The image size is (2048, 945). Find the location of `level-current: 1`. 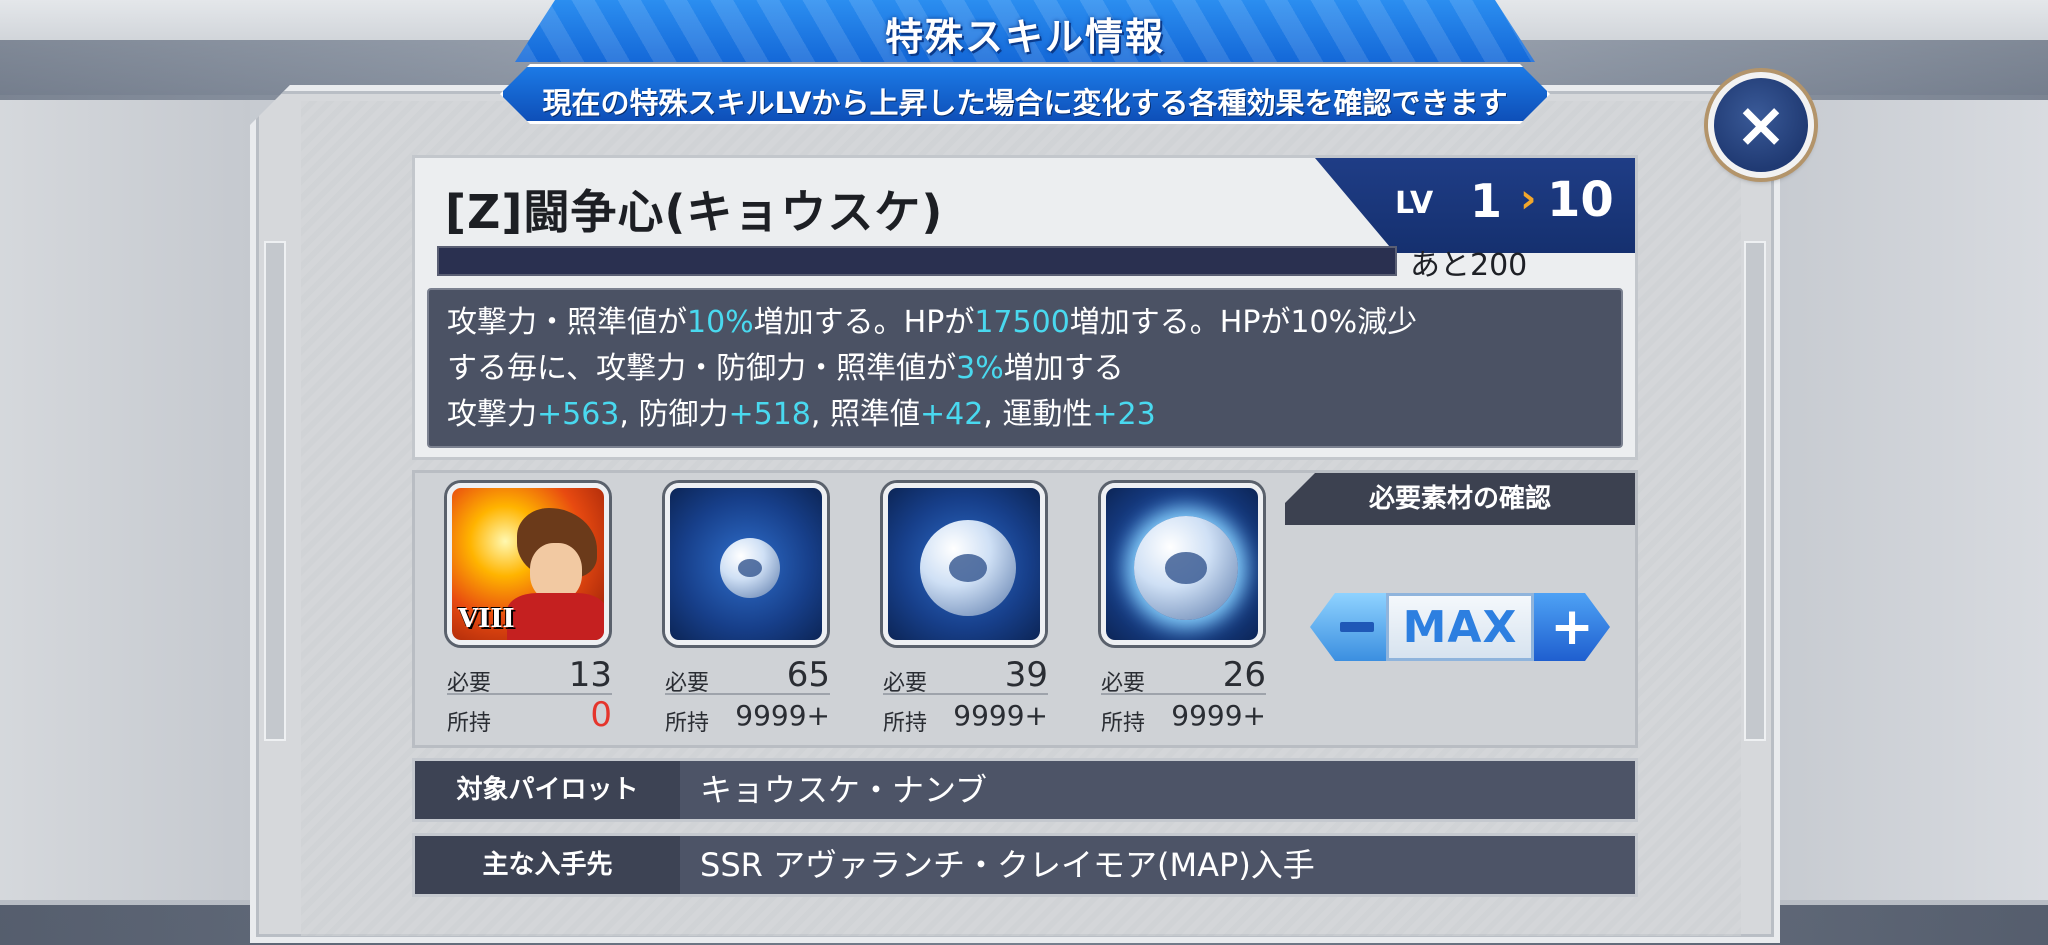

level-current: 1 is located at coordinates (1486, 201).